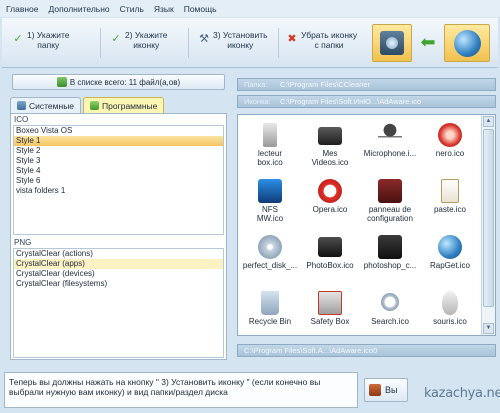 This screenshot has width=500, height=413. What do you see at coordinates (450, 247) in the screenshot?
I see `rapget-icon` at bounding box center [450, 247].